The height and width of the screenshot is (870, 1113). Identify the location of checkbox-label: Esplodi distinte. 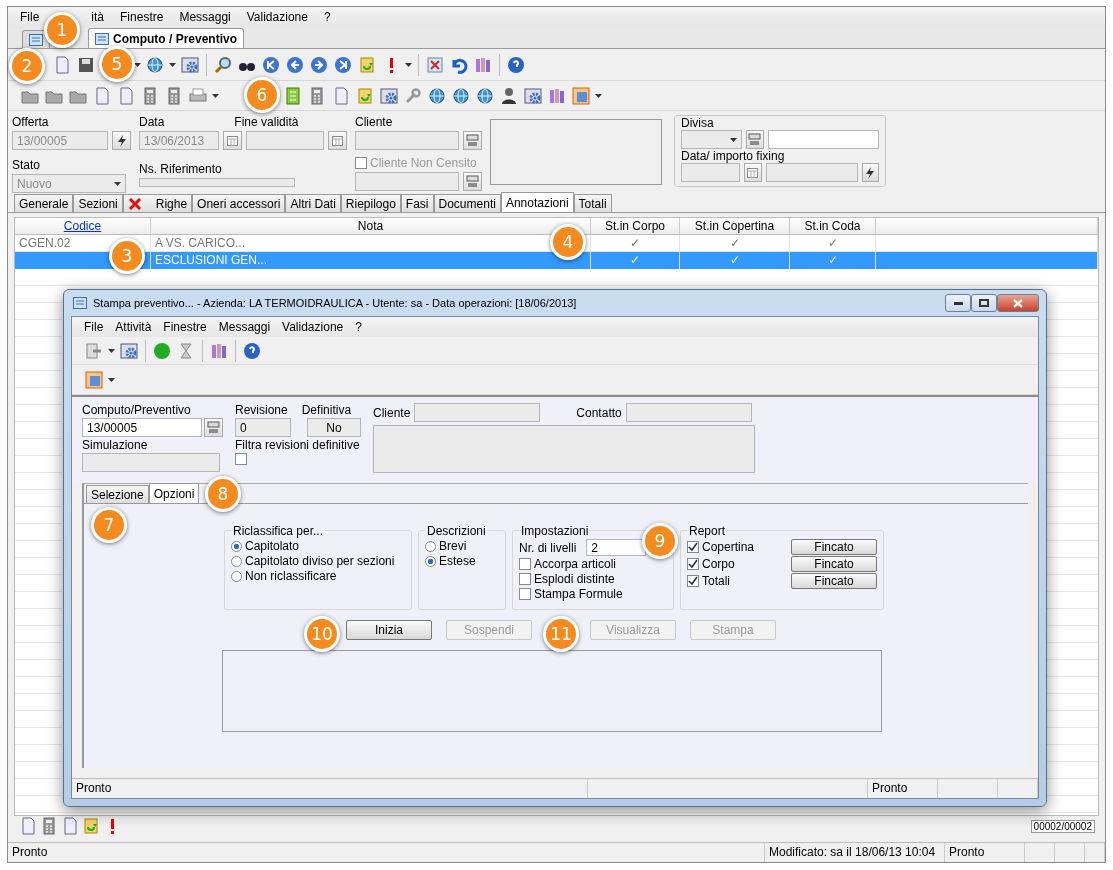
(574, 579).